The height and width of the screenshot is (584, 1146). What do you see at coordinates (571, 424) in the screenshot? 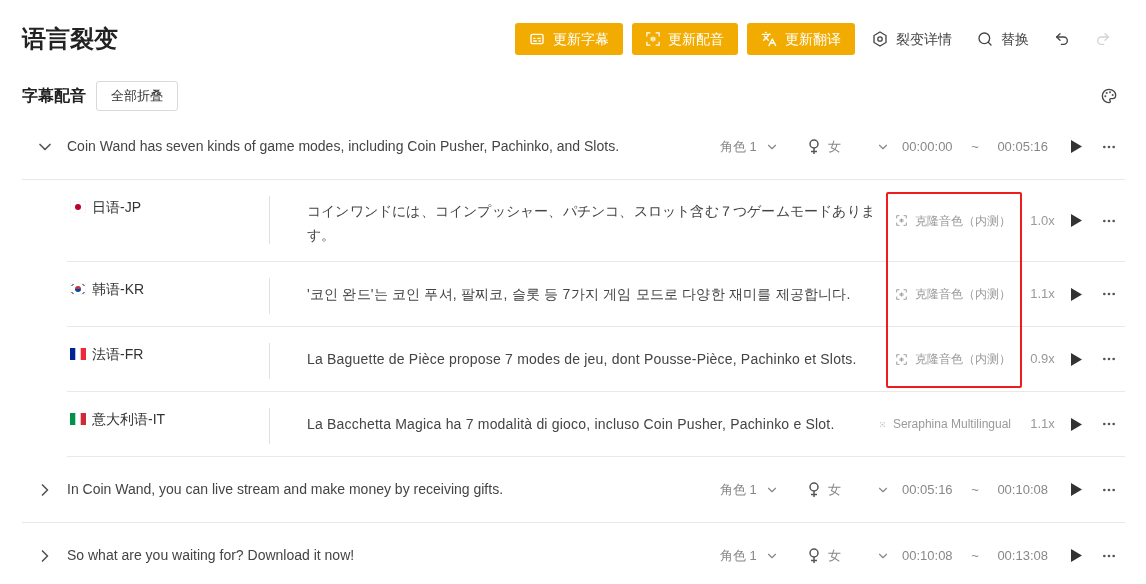
I see `translation-text: La Bacchetta Magica ha 7 modalità di gioco, incluso Coin Pusher, Pachinko e Slot.` at bounding box center [571, 424].